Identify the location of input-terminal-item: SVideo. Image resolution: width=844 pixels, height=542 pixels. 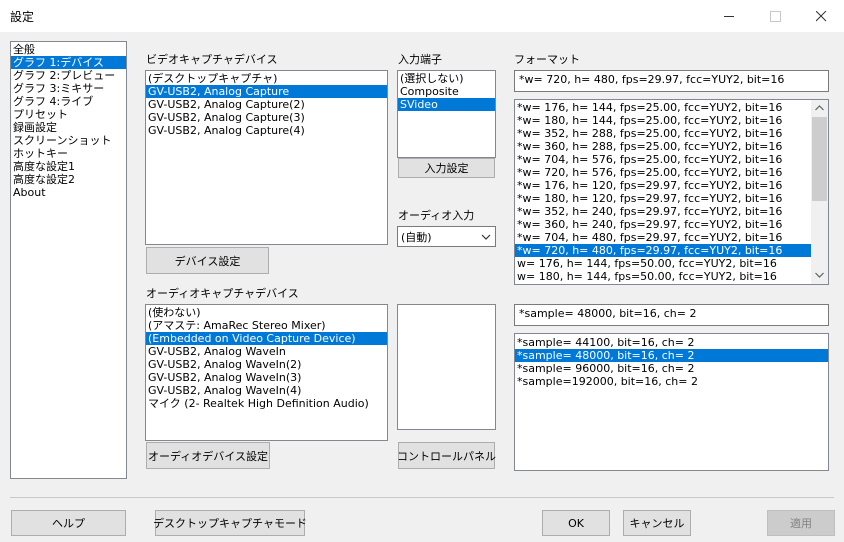
(446, 104).